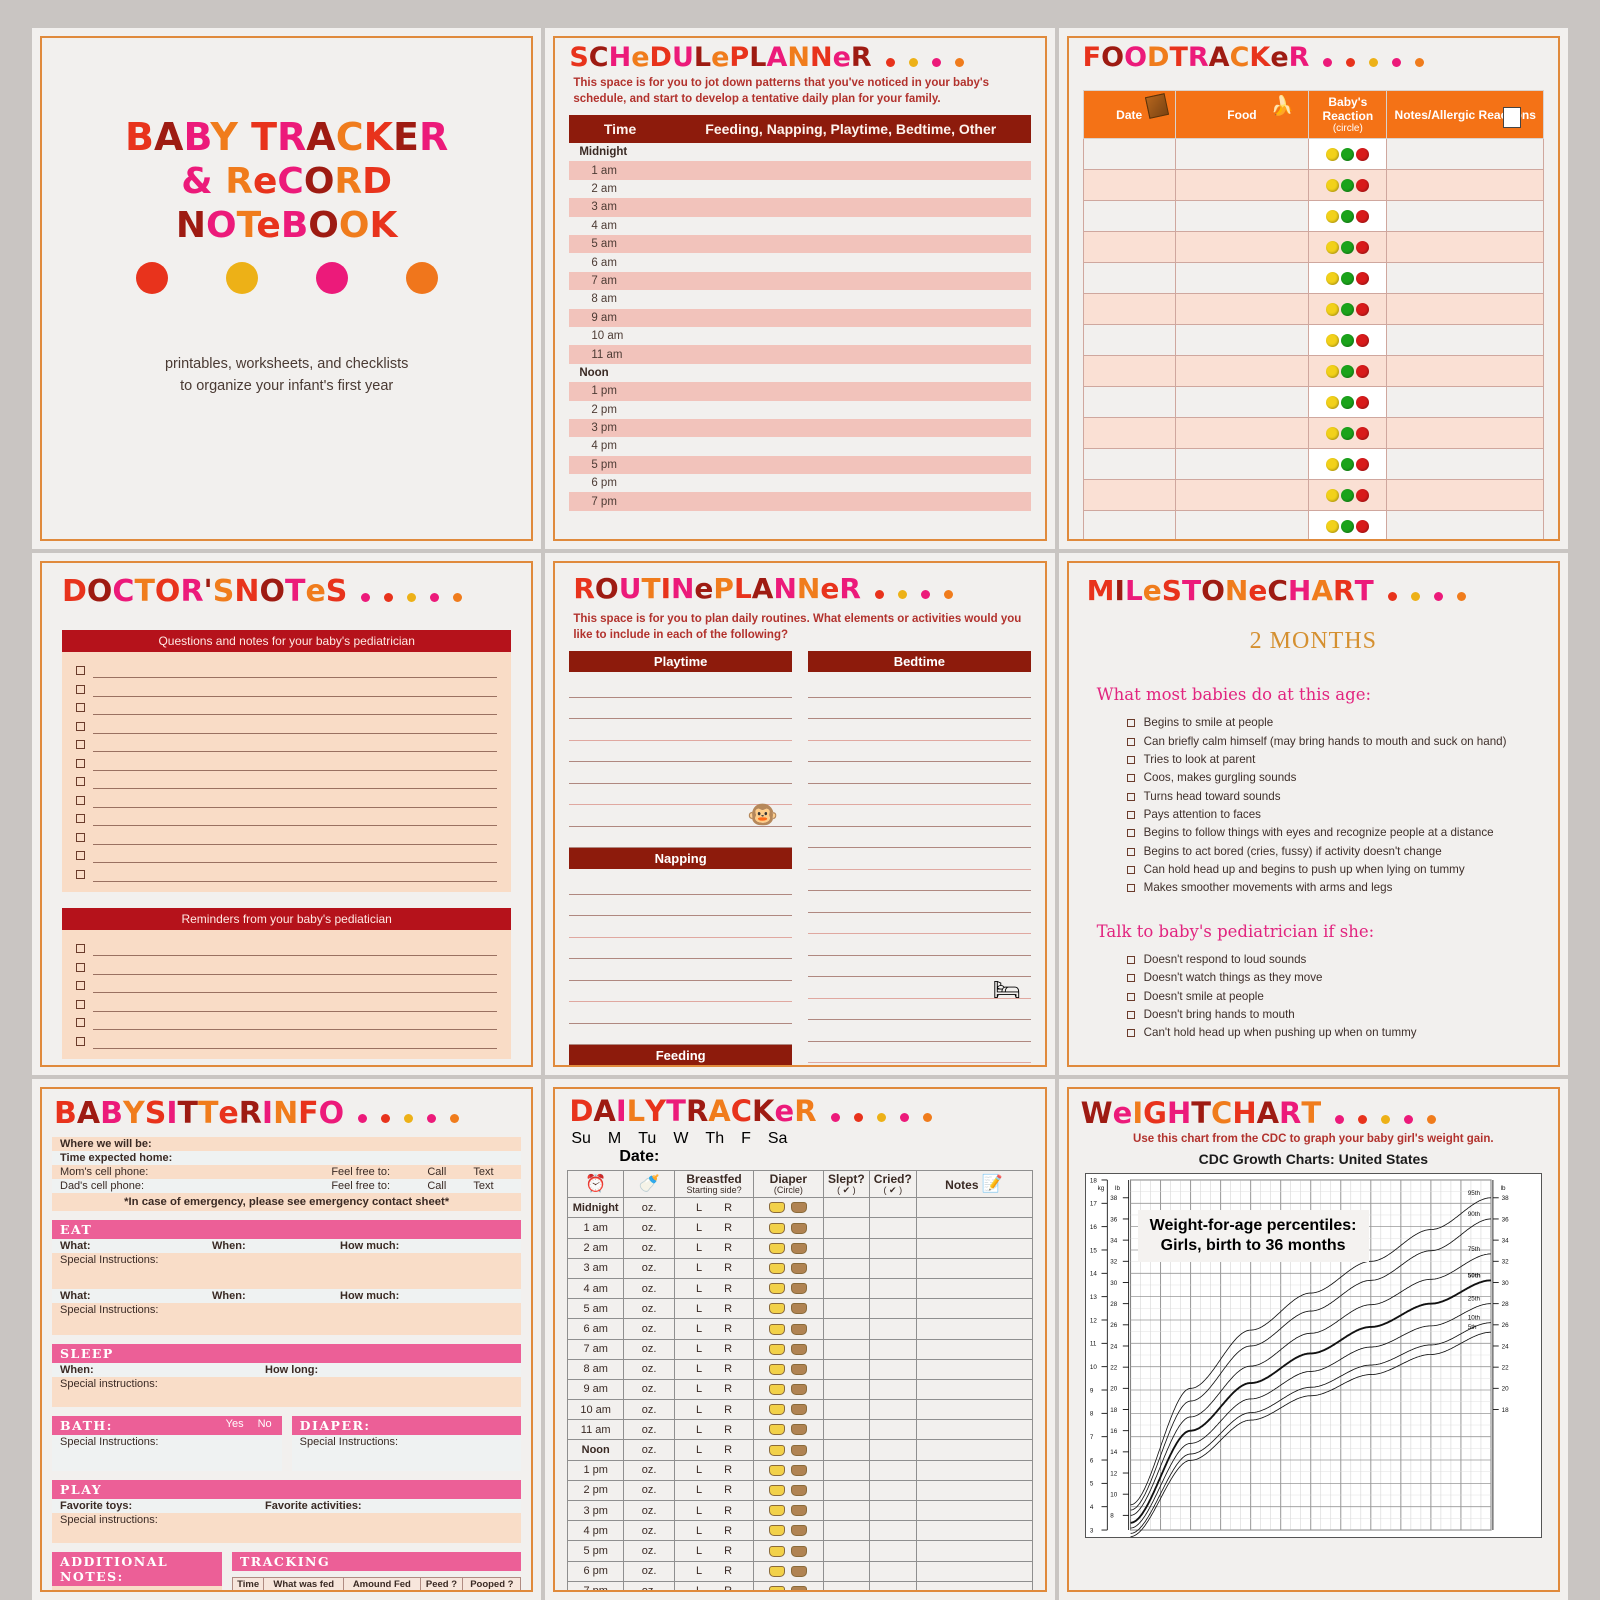 The image size is (1600, 1600). What do you see at coordinates (800, 1585) in the screenshot?
I see `table-row: 7 pm oz. L R` at bounding box center [800, 1585].